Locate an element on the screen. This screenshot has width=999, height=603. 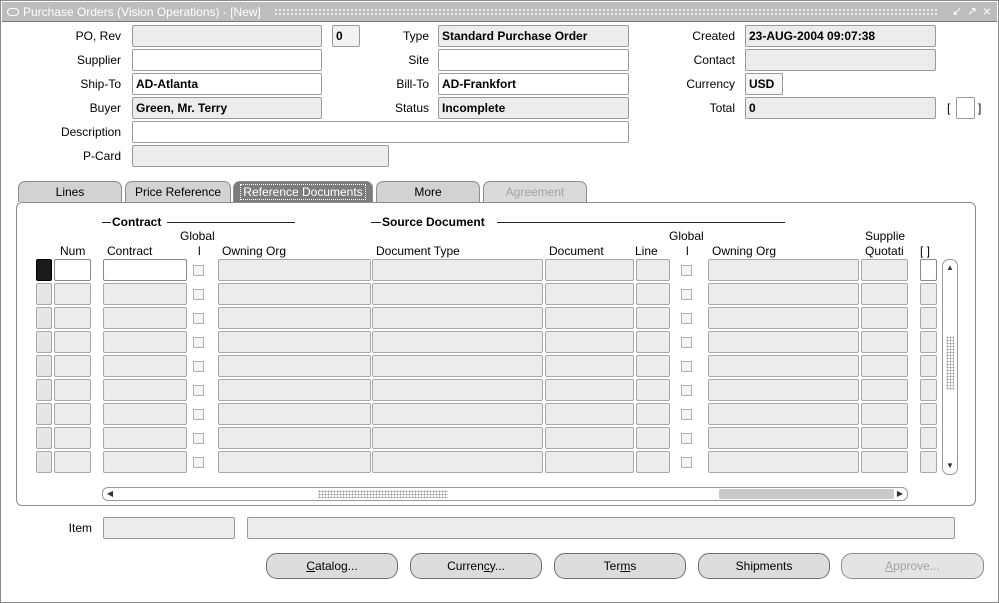
buyer-field: Green, Mr. Terry is located at coordinates (227, 108).